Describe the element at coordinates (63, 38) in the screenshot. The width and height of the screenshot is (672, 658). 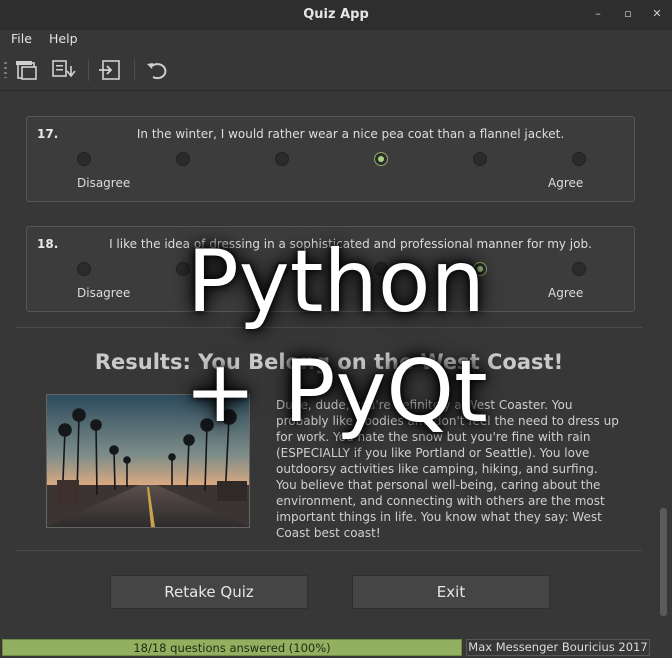
I see `menu-help: Help` at that location.